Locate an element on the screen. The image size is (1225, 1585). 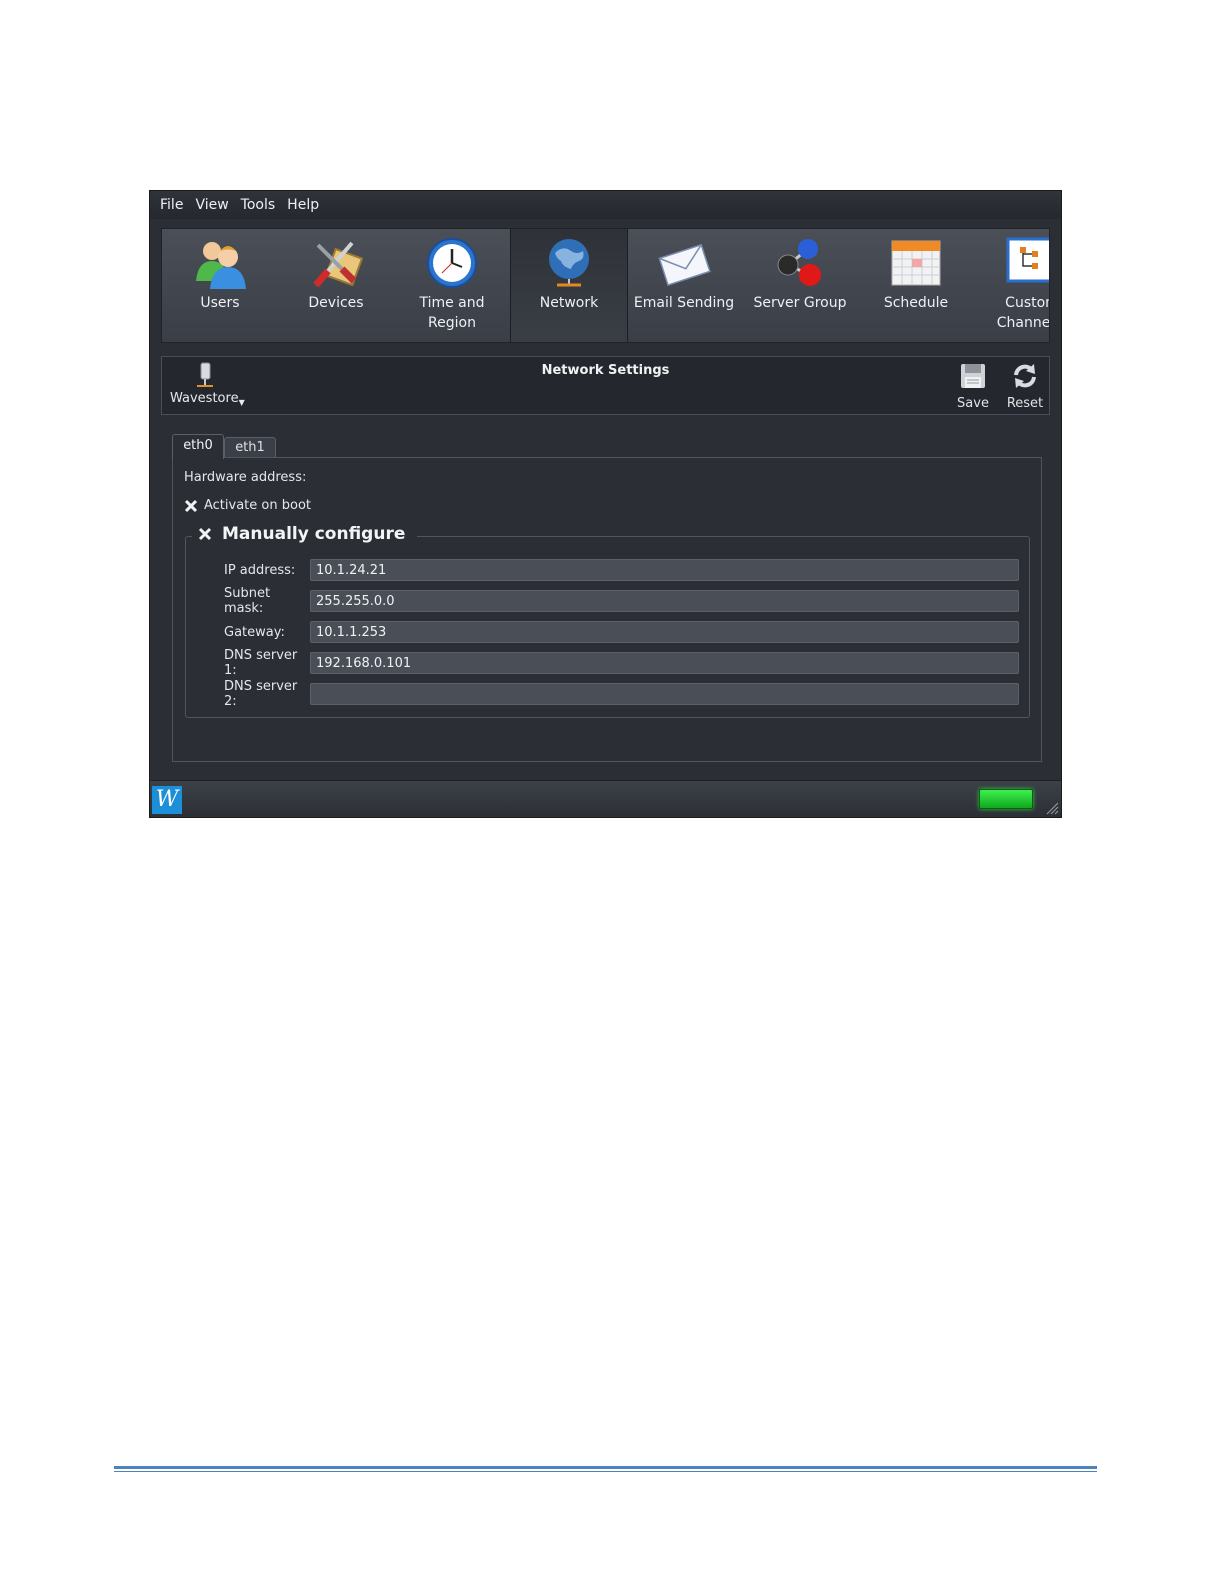
subnet-mask-input is located at coordinates (664, 601).